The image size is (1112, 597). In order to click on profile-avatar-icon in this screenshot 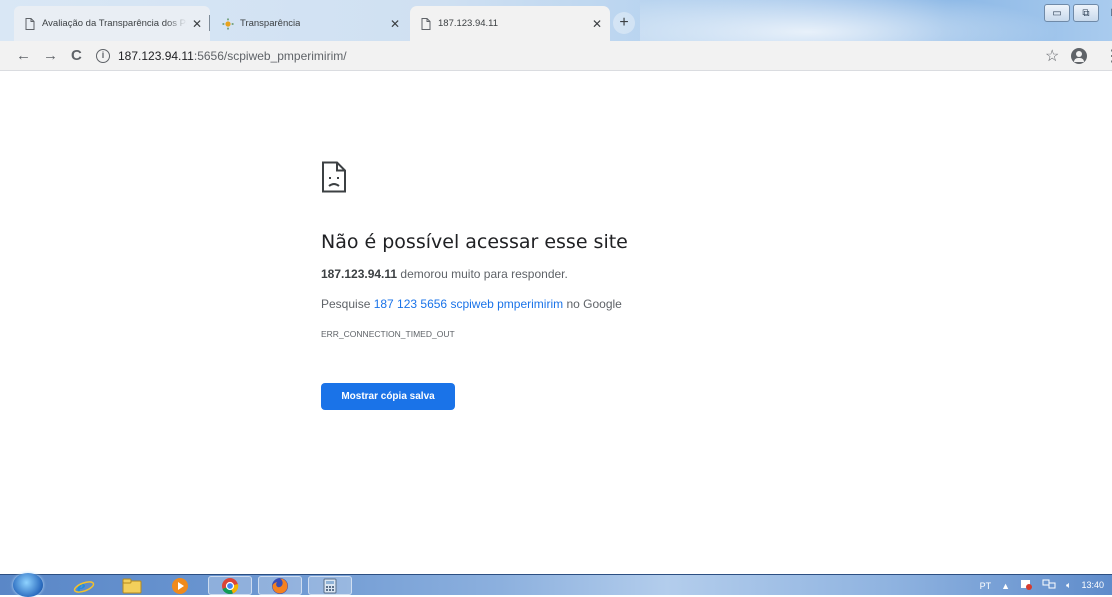, I will do `click(1079, 56)`.